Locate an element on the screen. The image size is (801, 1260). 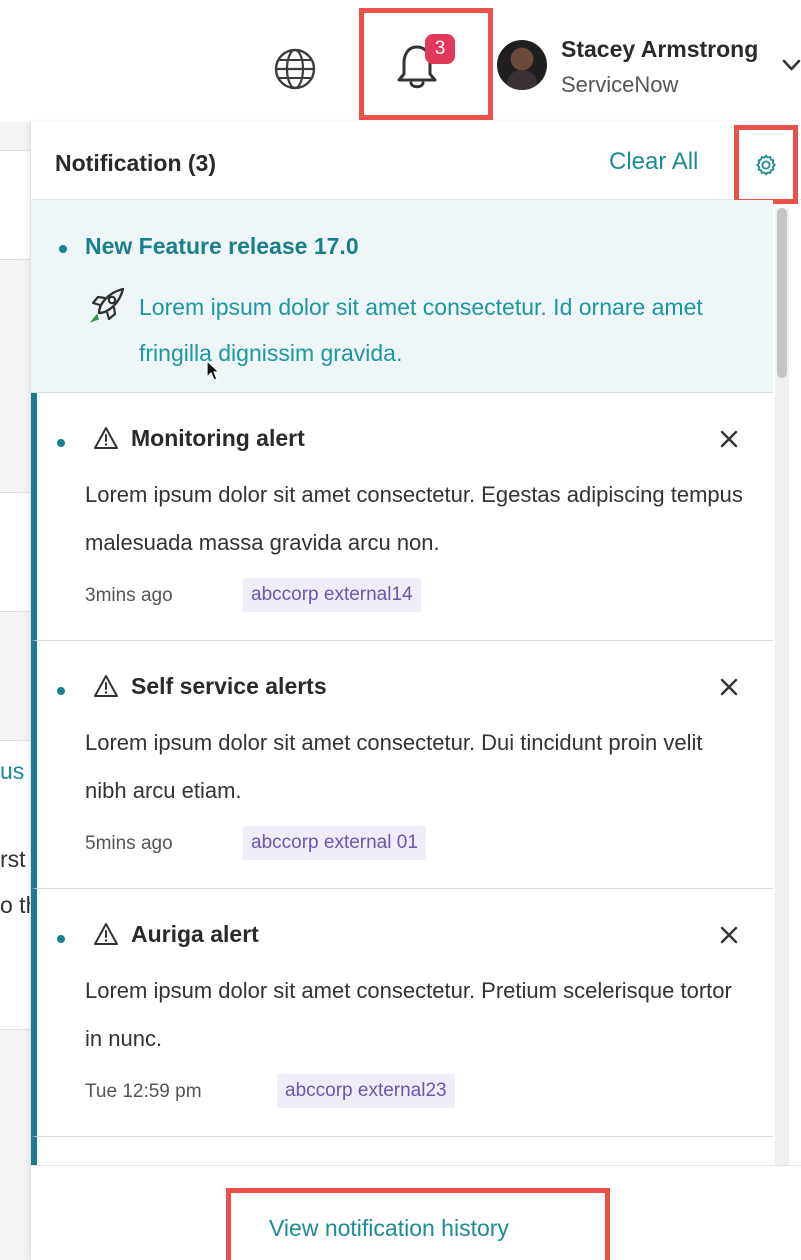
notifications-button: 3 is located at coordinates (426, 64).